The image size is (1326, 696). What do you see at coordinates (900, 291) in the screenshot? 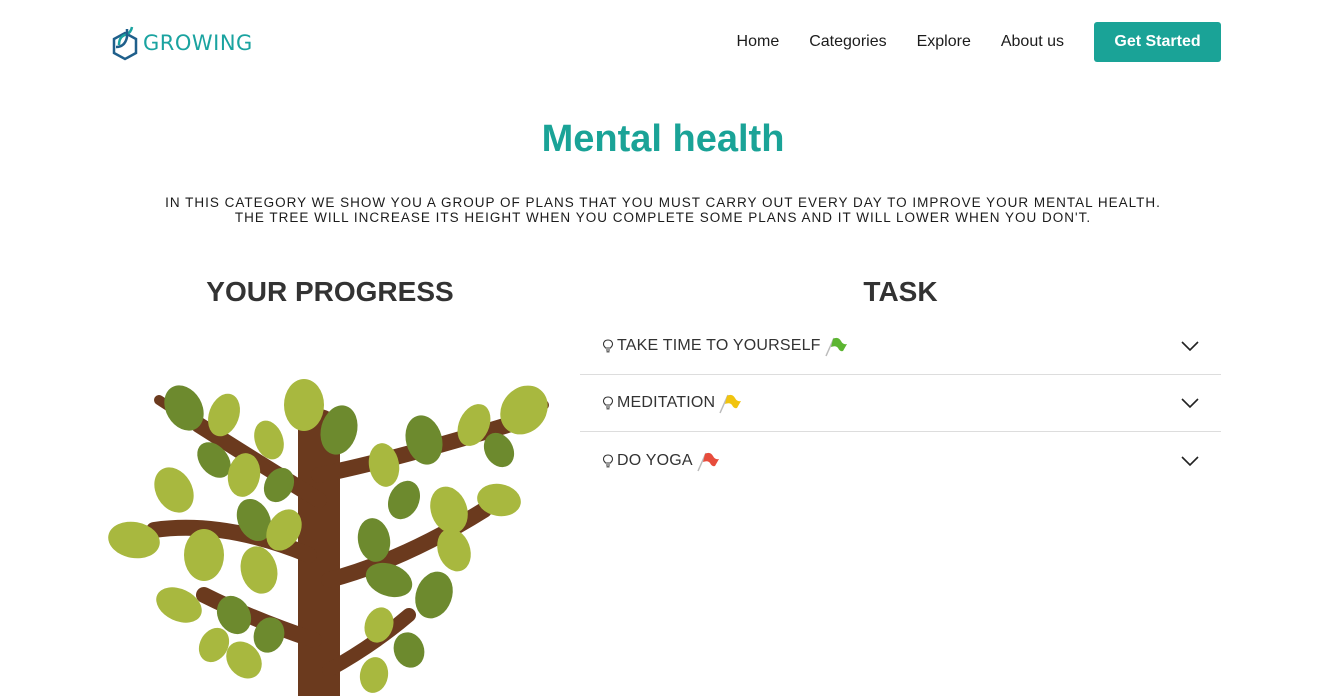
I see `task-heading: TASK` at bounding box center [900, 291].